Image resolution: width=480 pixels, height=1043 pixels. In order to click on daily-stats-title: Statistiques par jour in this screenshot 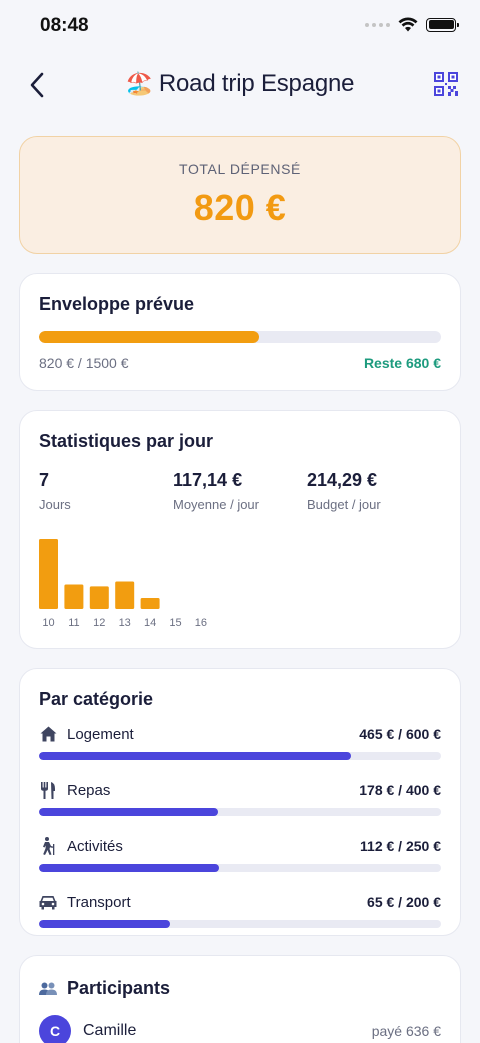, I will do `click(126, 441)`.